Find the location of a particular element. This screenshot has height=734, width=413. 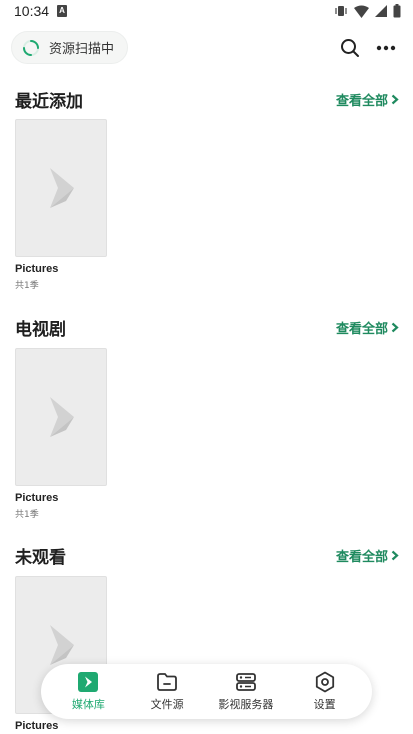

tab-file-source: 文件源 is located at coordinates (167, 691).